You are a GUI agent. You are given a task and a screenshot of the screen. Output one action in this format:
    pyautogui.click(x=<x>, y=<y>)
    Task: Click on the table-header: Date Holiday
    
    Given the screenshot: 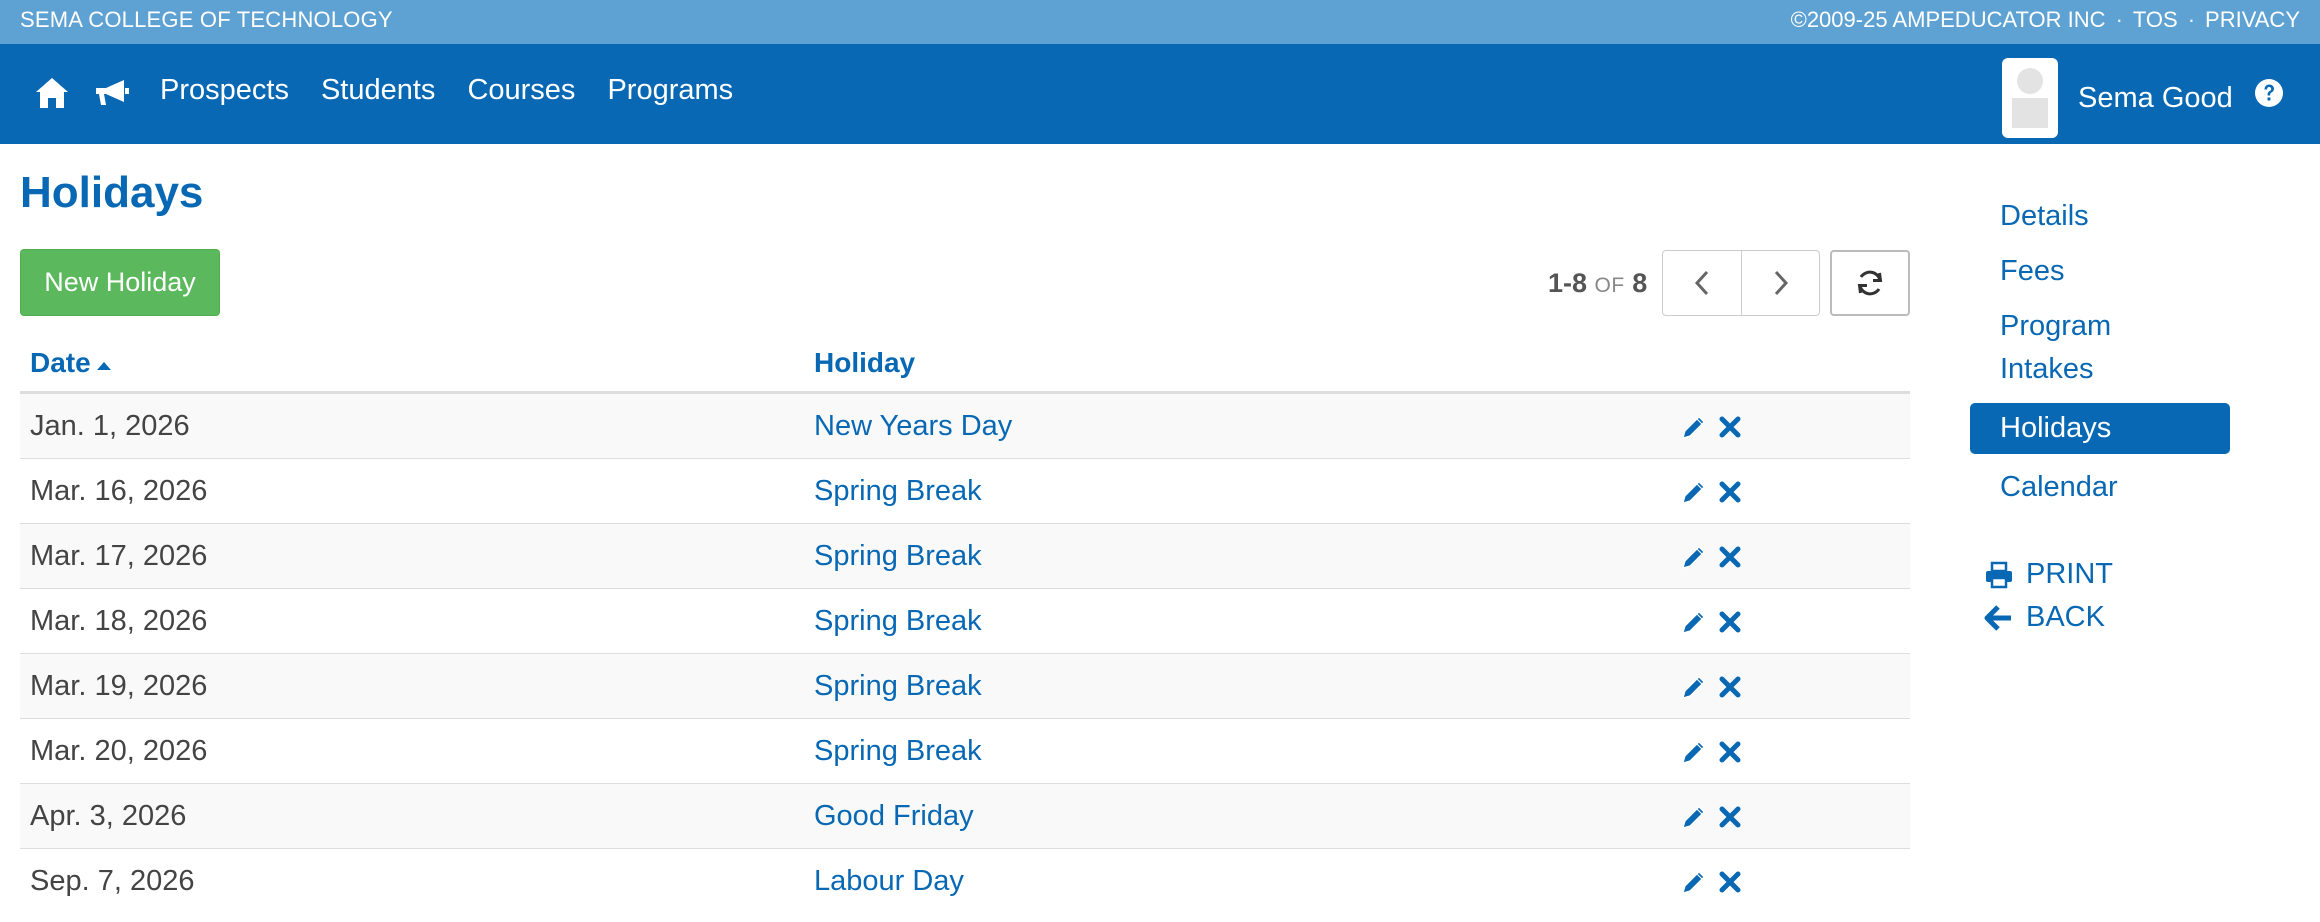 What is the action you would take?
    pyautogui.click(x=965, y=367)
    